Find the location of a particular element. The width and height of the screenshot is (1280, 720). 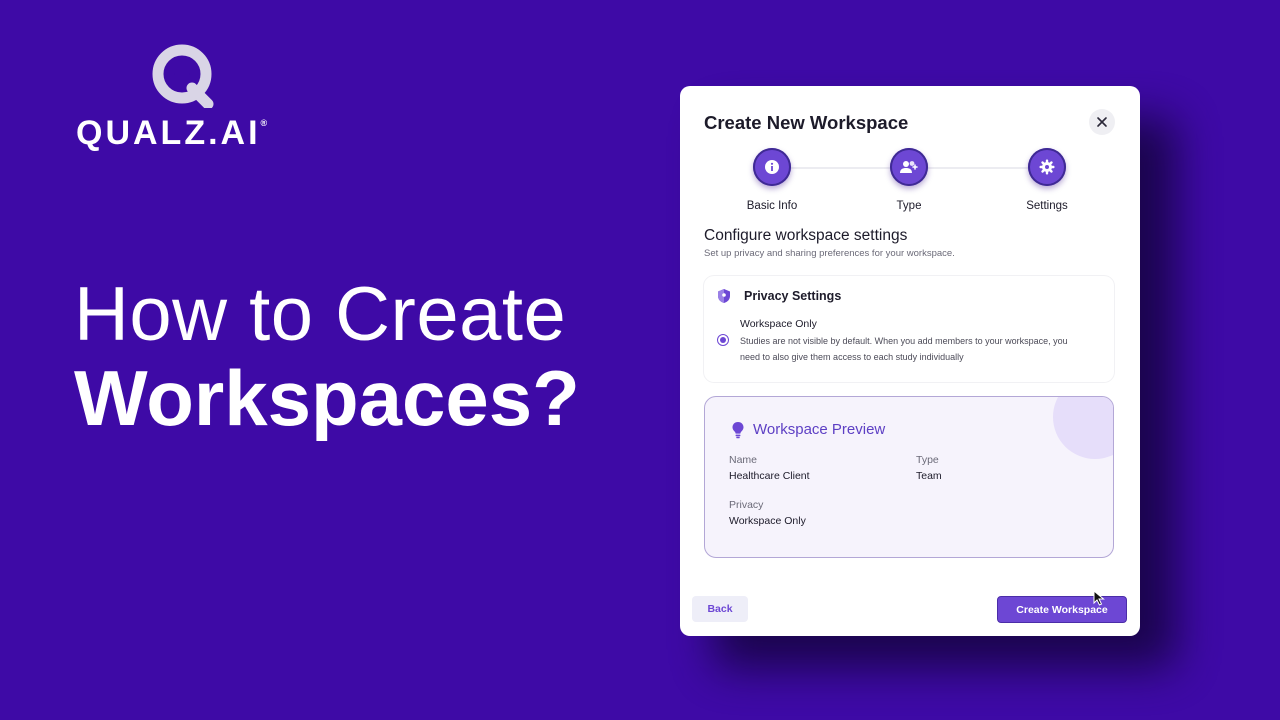

create-workspace-button: Create Workspace is located at coordinates (1062, 609).